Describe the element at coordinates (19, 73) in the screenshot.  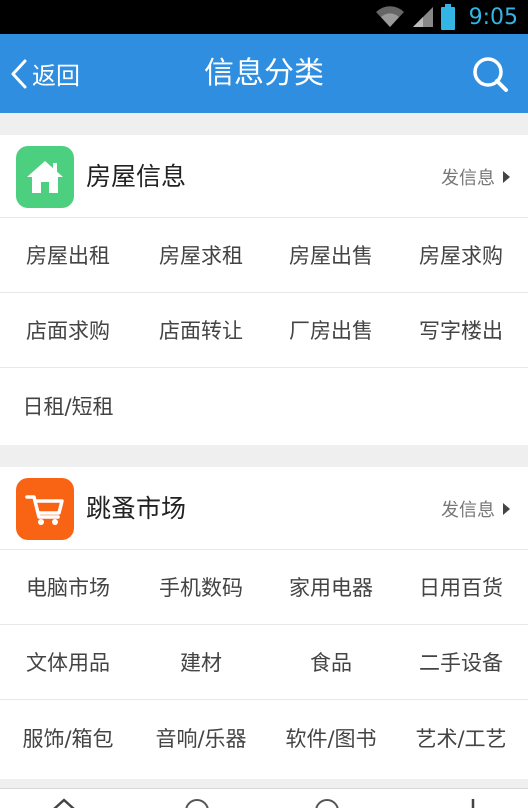
I see `chevron-left-icon` at that location.